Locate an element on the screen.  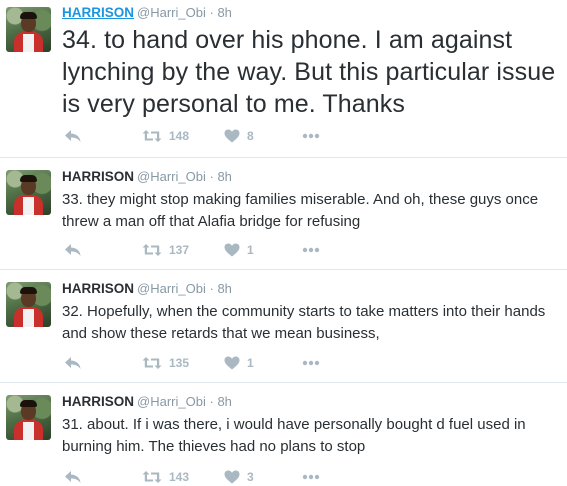
retweet-count: 143 is located at coordinates (179, 477).